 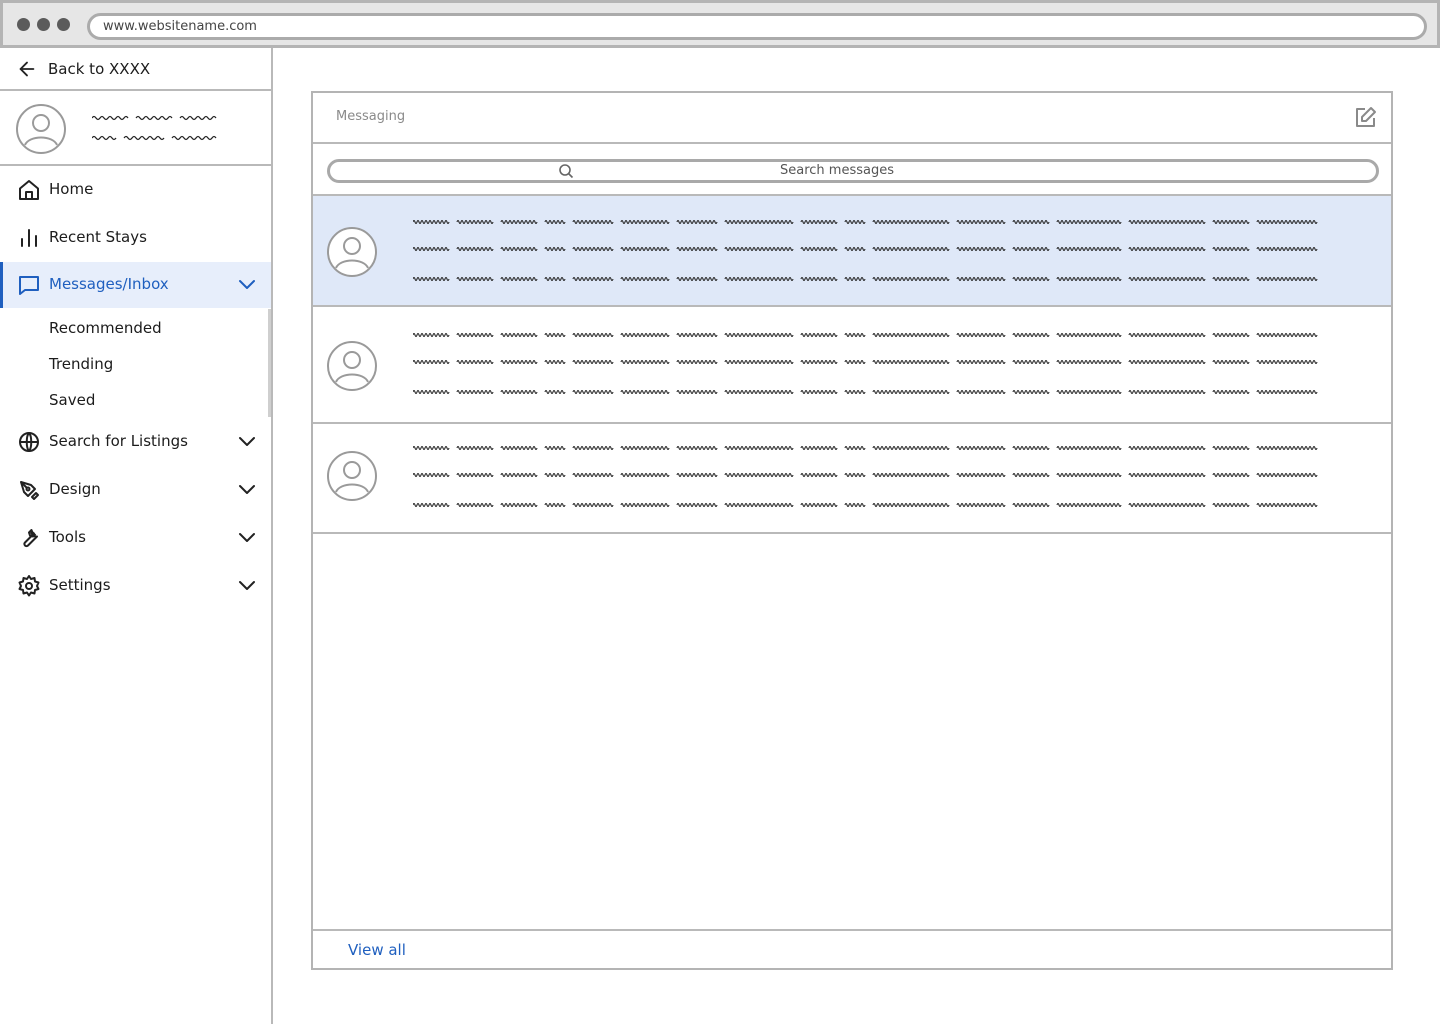 I want to click on globe-icon, so click(x=29, y=442).